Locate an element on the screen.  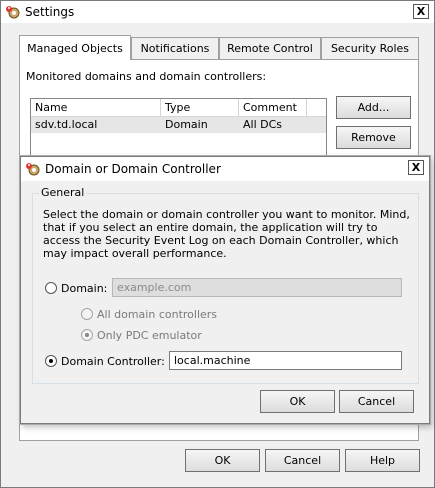
row-name: sdv.td.local is located at coordinates (66, 124).